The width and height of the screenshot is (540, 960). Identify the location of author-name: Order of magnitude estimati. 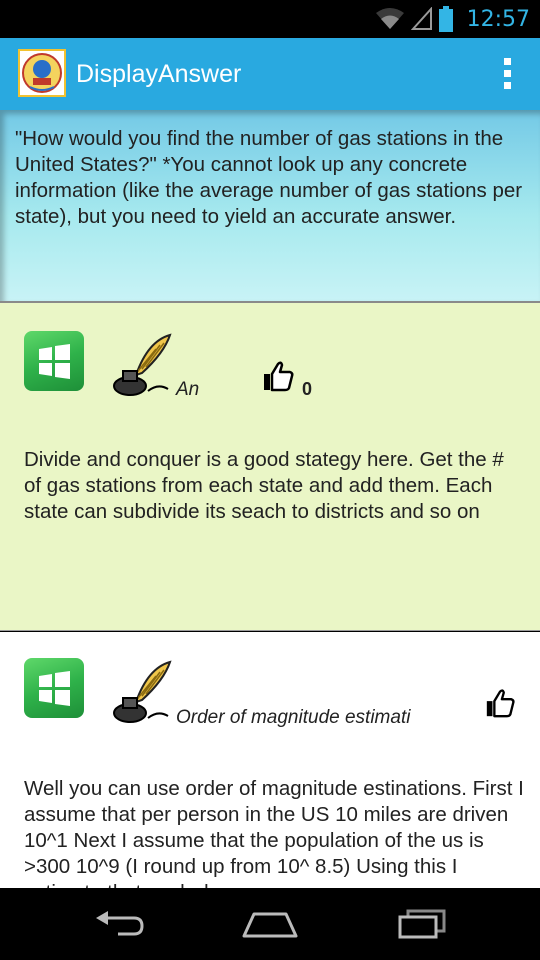
(293, 717).